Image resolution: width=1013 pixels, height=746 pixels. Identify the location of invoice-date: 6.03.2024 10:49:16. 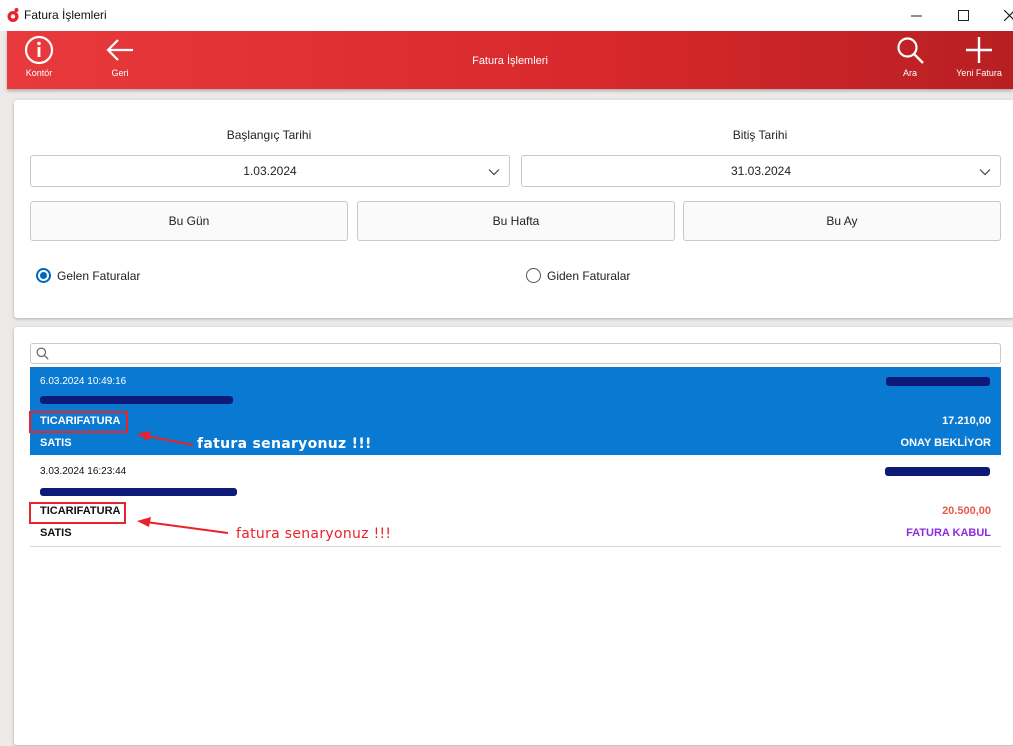
(83, 381).